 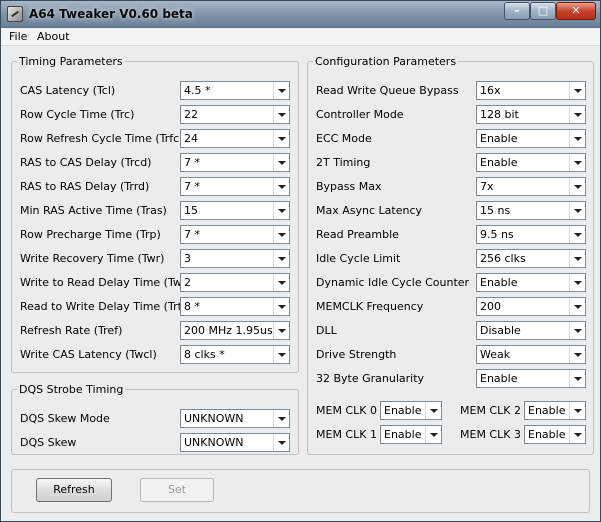 I want to click on memclk-frequency-label: MEMCLK Frequency, so click(x=370, y=306).